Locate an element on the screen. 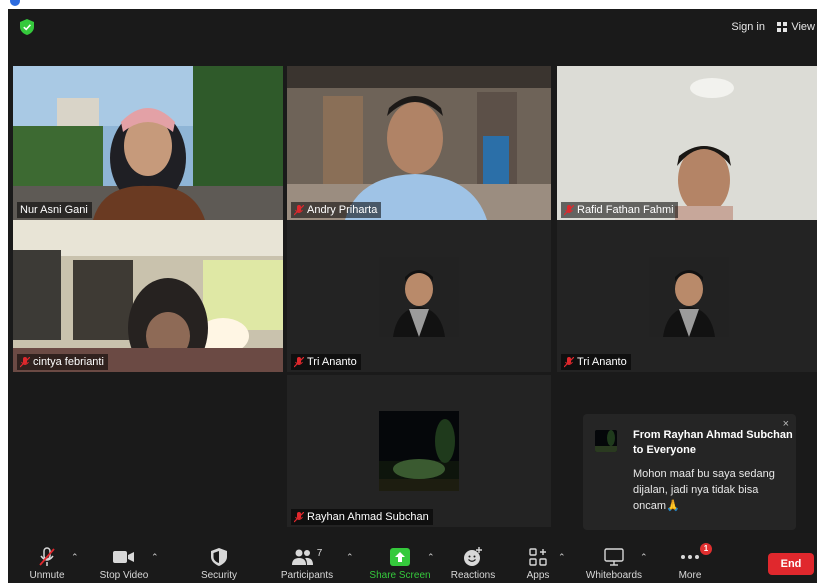 This screenshot has height=583, width=817. share-screen-button: Share Screen is located at coordinates (400, 562).